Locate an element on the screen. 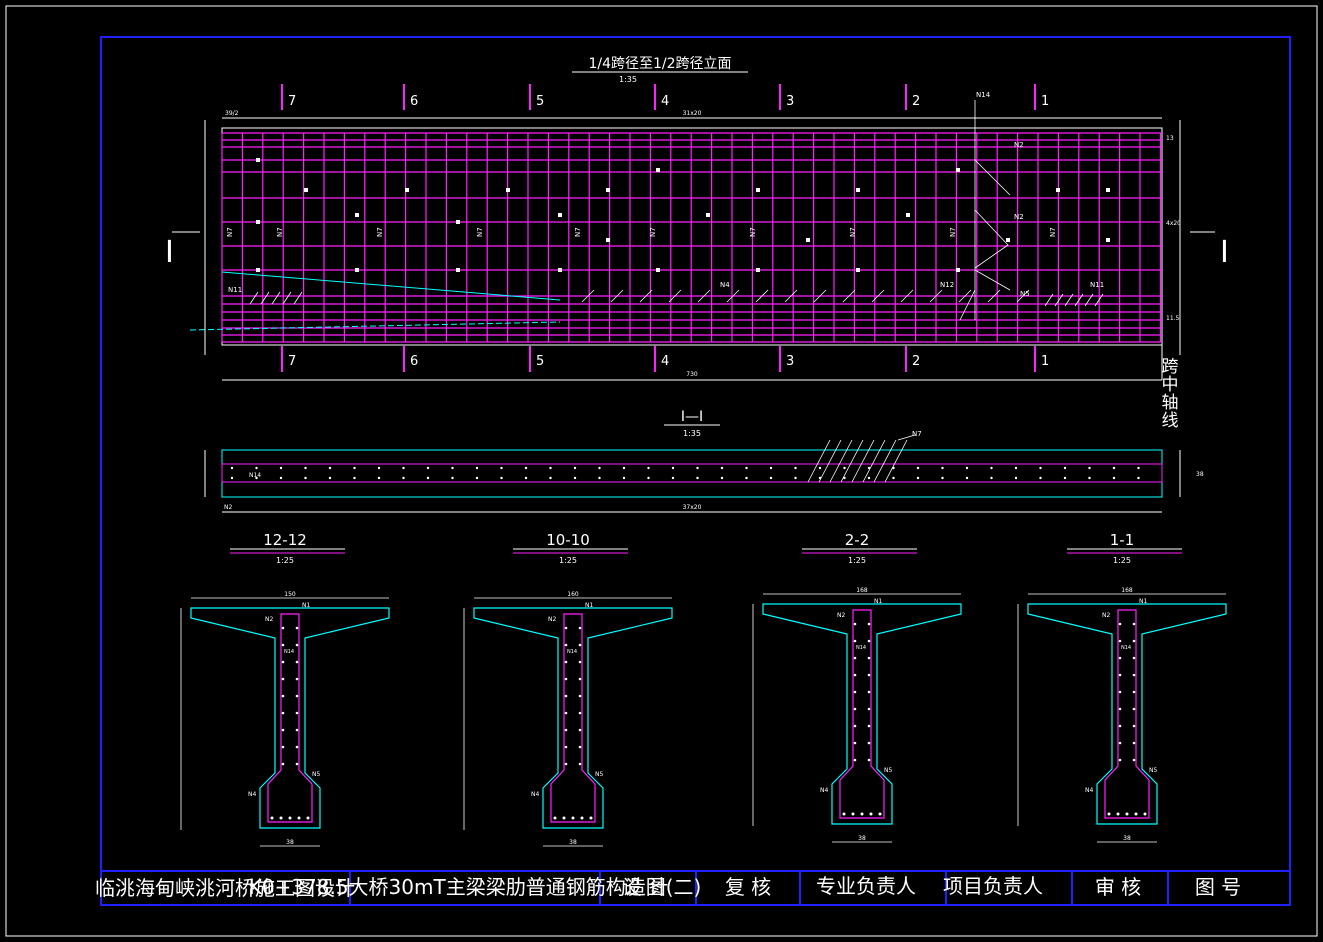 This screenshot has height=942, width=1323. label-n2-a: N2 is located at coordinates (1019, 145).